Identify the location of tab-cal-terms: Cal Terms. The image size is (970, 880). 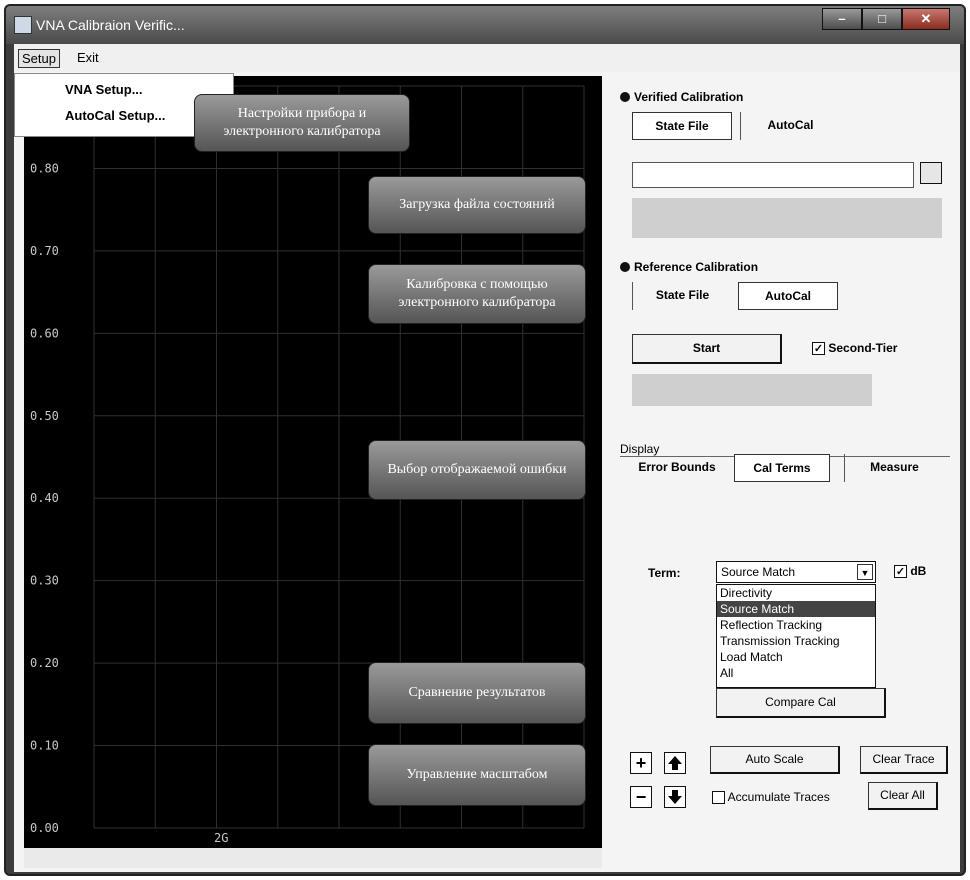
(782, 468).